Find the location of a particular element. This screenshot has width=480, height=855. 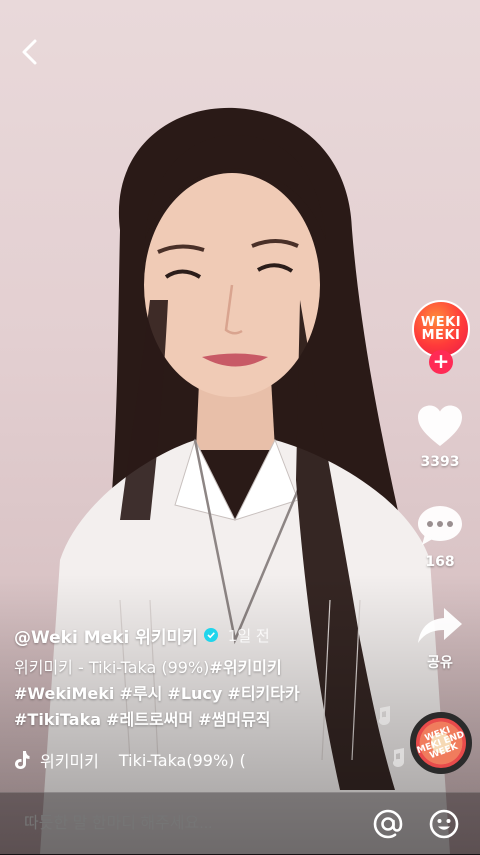

share-label: 공유 is located at coordinates (440, 663).